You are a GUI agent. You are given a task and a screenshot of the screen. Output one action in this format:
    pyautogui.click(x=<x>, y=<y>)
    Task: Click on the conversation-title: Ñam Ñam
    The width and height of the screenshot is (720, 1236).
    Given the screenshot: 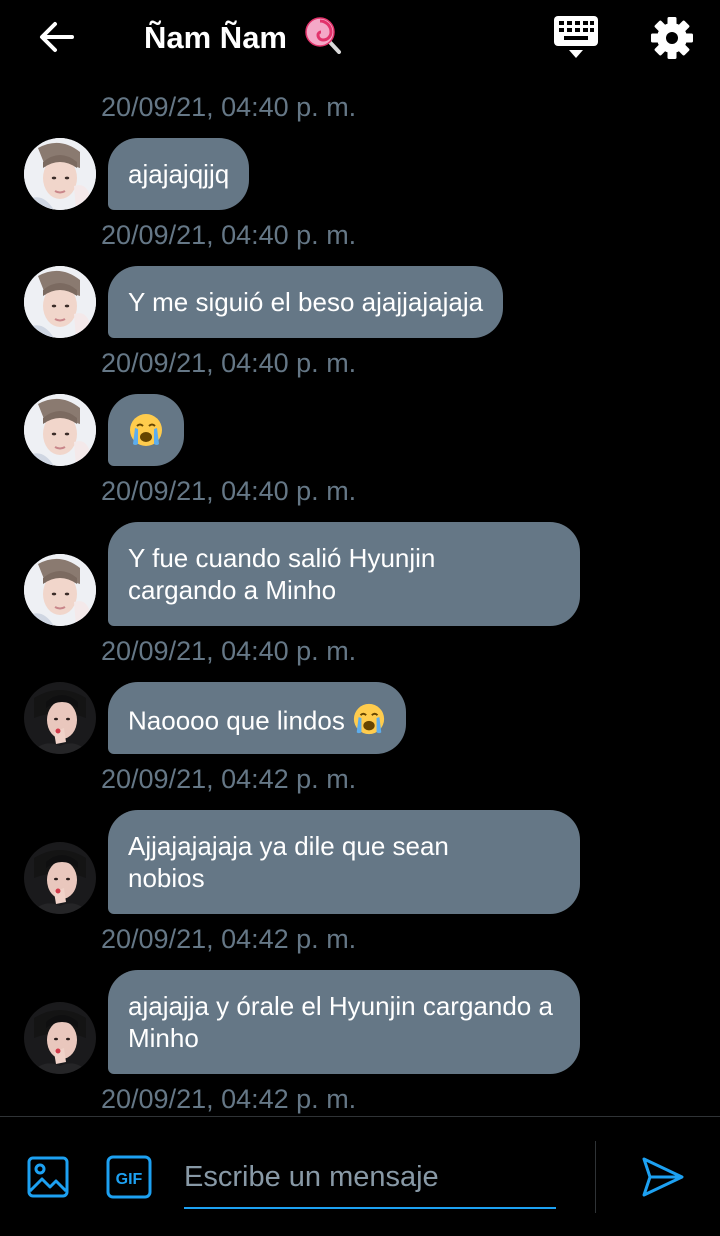 What is the action you would take?
    pyautogui.click(x=243, y=40)
    